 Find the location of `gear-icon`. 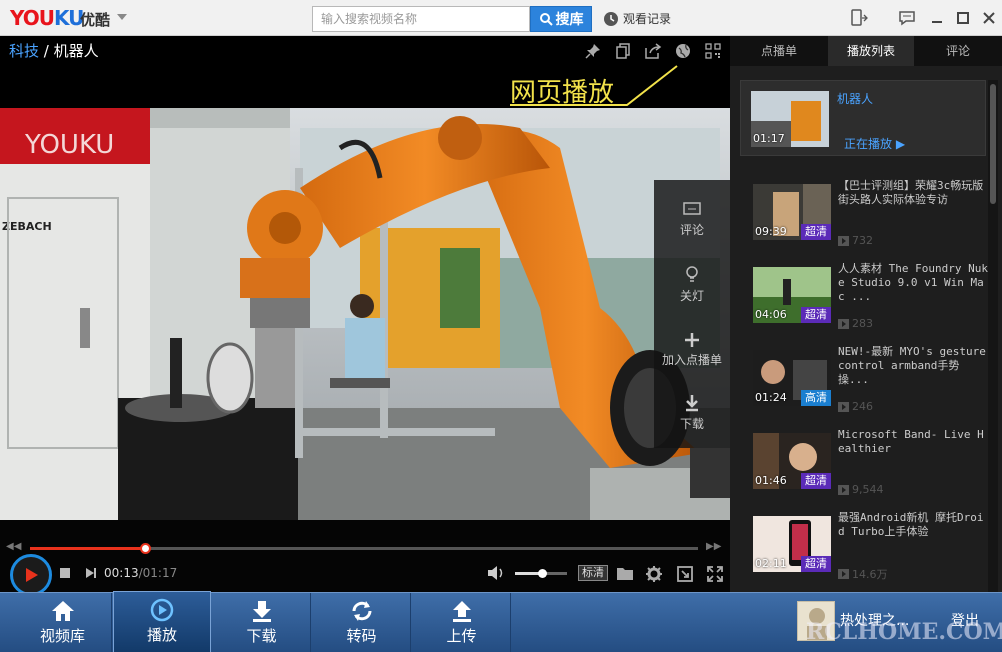

gear-icon is located at coordinates (654, 574).